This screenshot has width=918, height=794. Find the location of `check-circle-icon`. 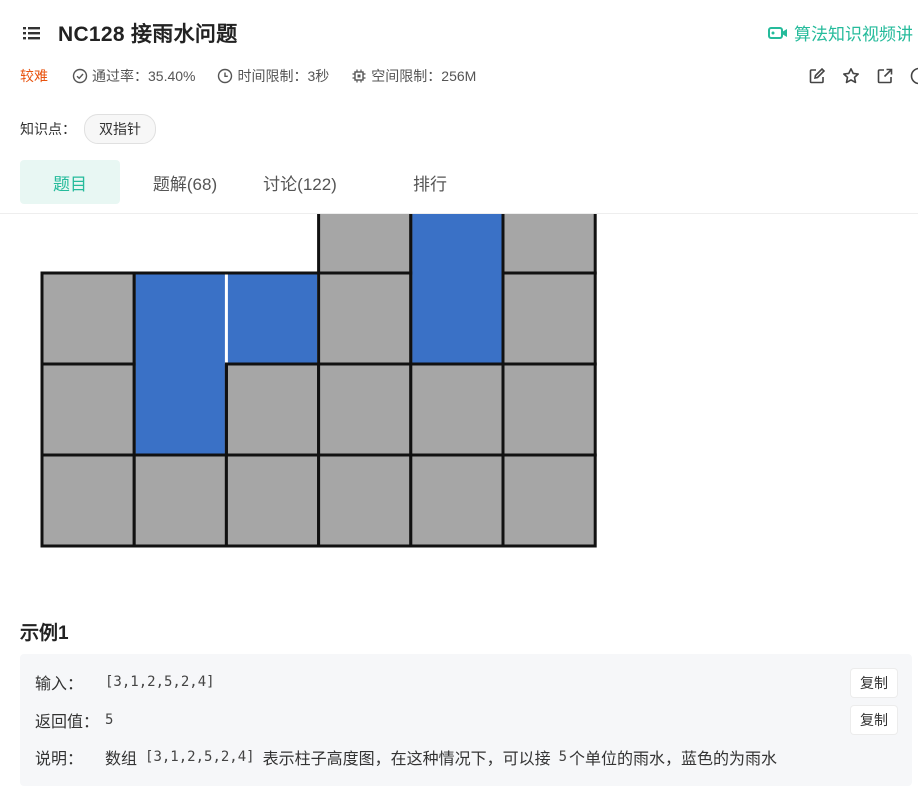

check-circle-icon is located at coordinates (80, 76).